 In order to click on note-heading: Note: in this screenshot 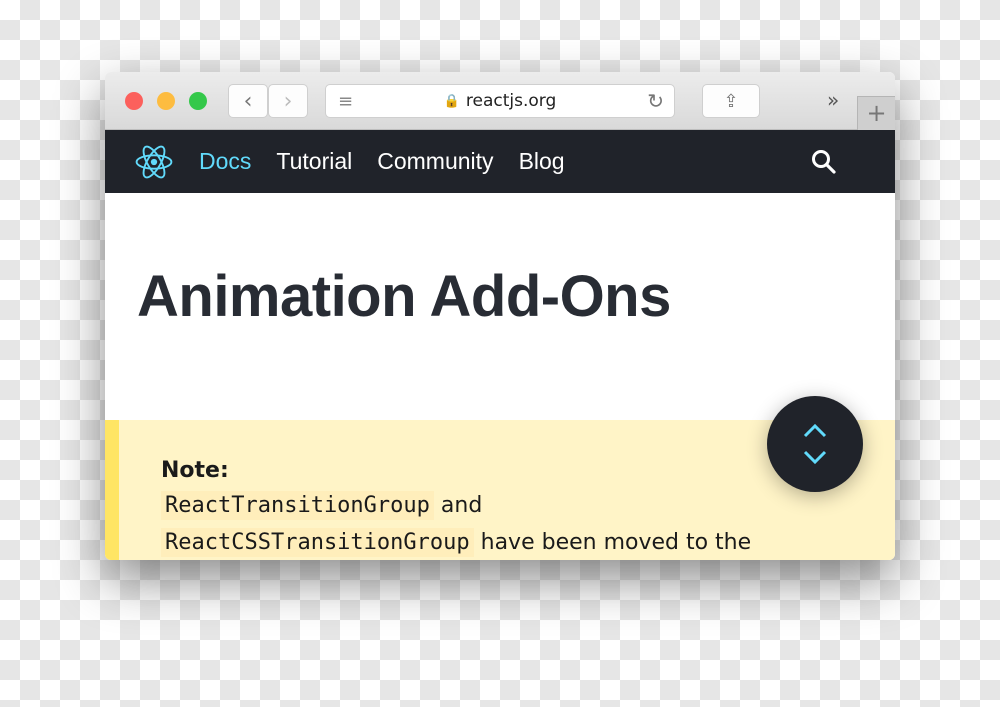, I will do `click(195, 470)`.